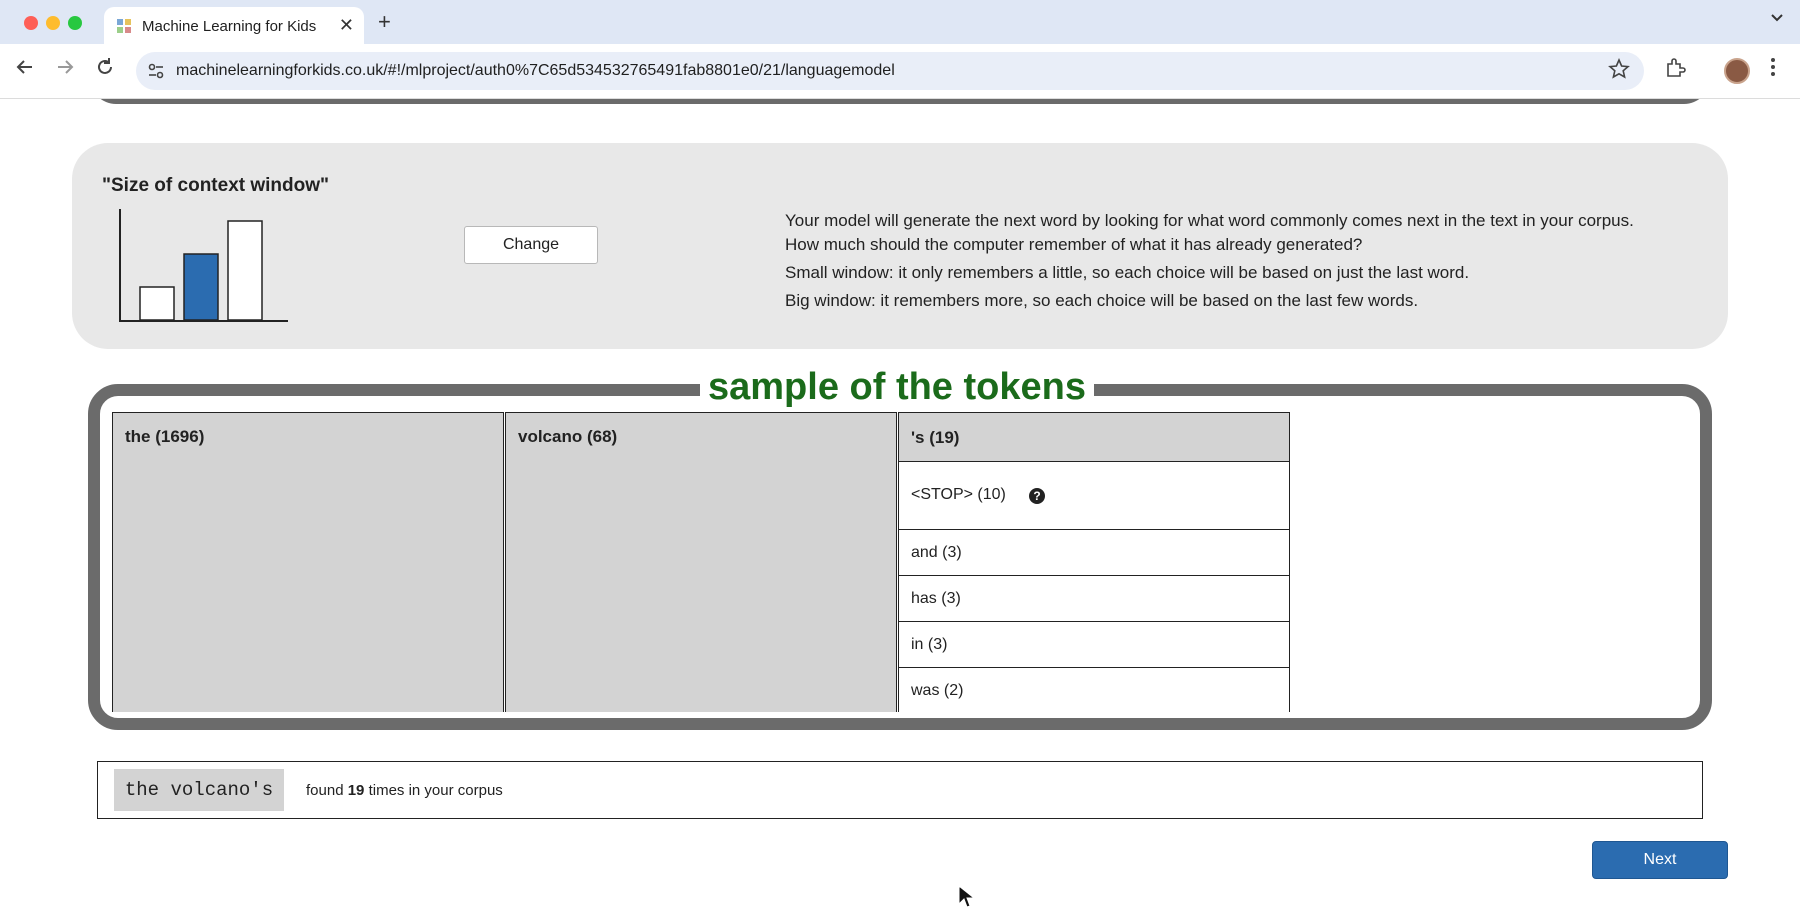 The height and width of the screenshot is (917, 1800). What do you see at coordinates (929, 644) in the screenshot?
I see `next-token-label: in (3)` at bounding box center [929, 644].